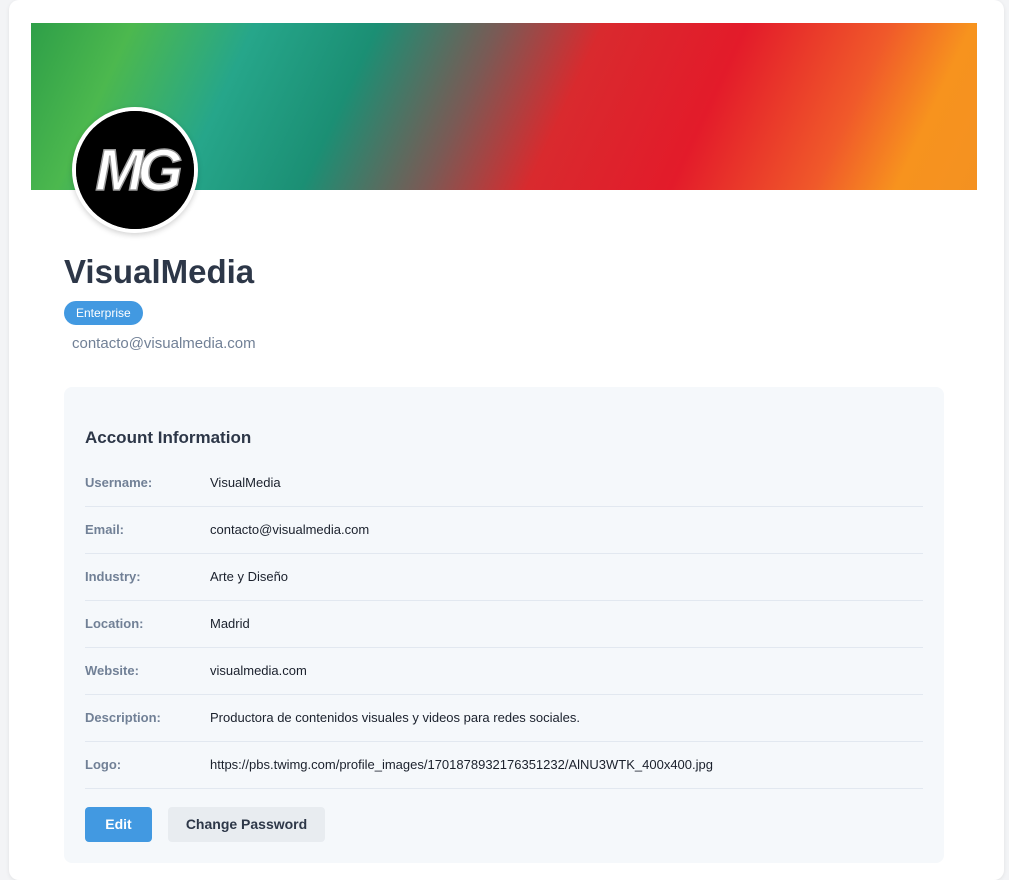 The width and height of the screenshot is (1009, 880). Describe the element at coordinates (258, 670) in the screenshot. I see `info-value: visualmedia.com` at that location.